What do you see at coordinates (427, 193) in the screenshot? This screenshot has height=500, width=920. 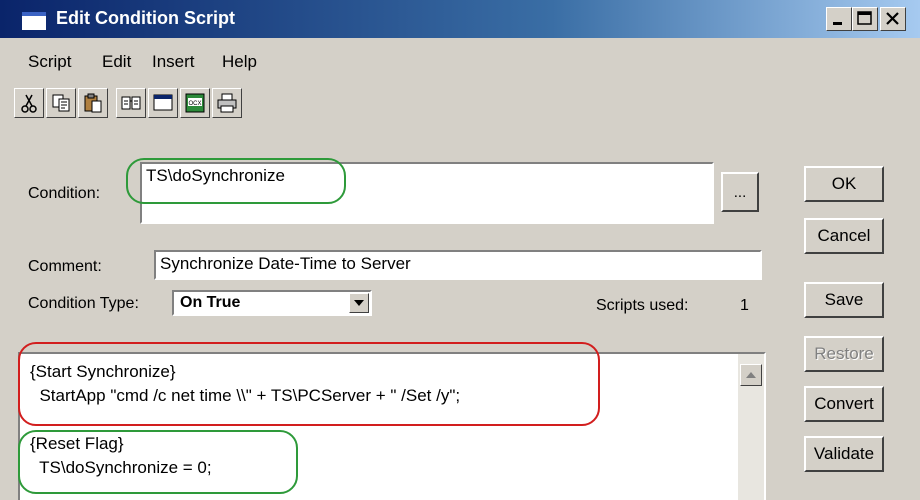 I see `condition-field: TS\doSynchronize` at bounding box center [427, 193].